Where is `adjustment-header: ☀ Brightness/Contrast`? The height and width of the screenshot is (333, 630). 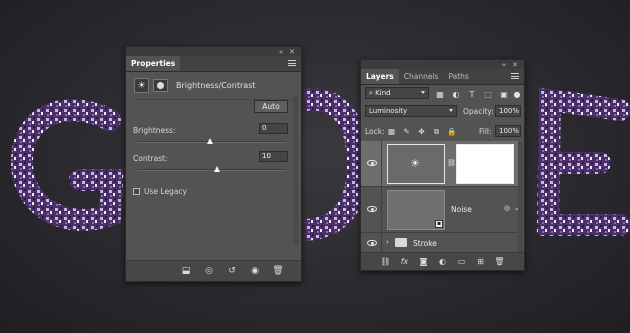 adjustment-header: ☀ Brightness/Contrast is located at coordinates (213, 85).